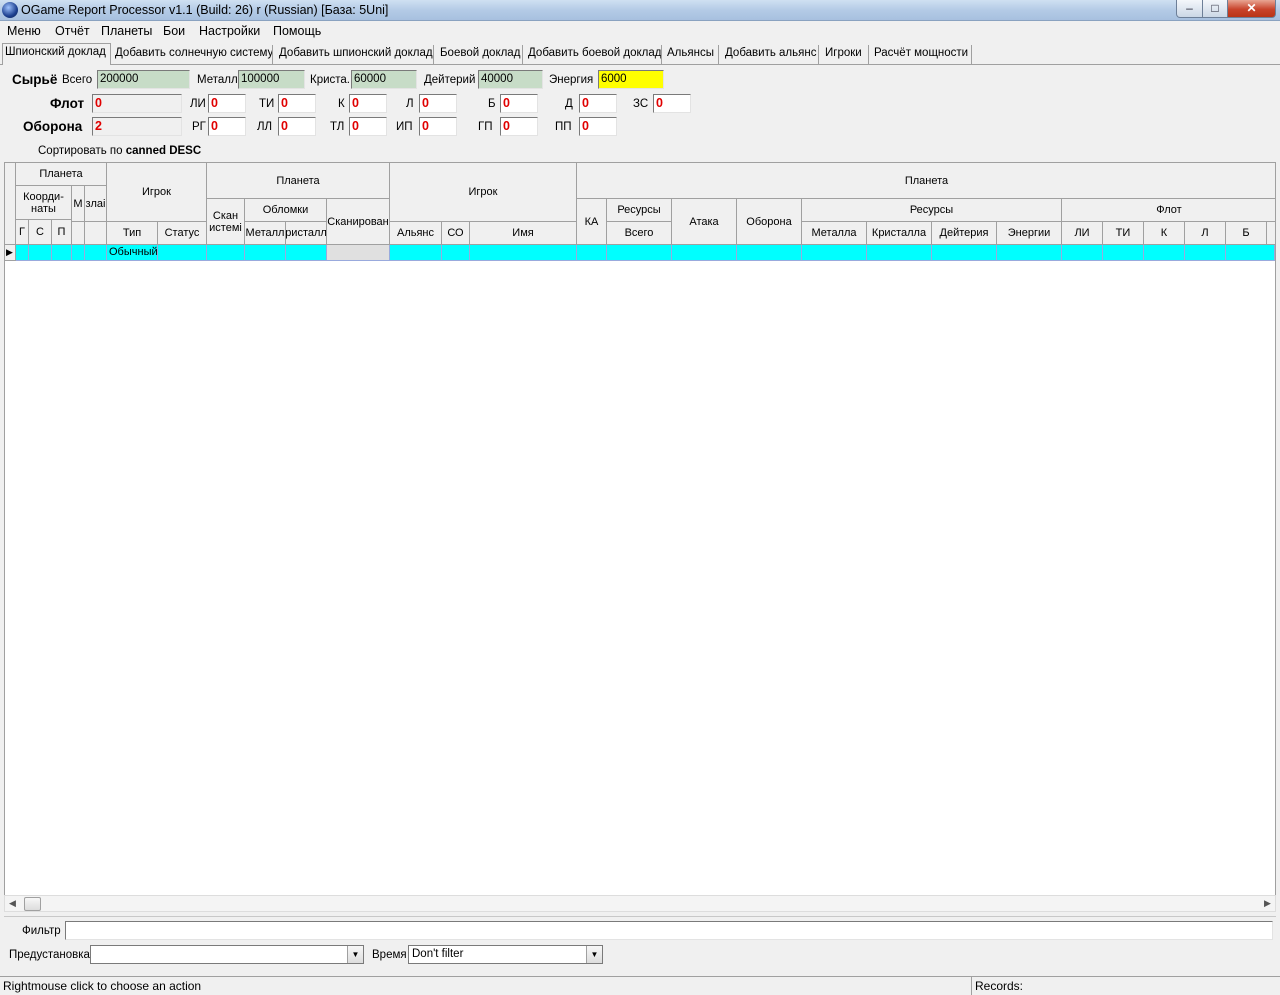 The image size is (1280, 995). I want to click on cell-scan-system, so click(226, 253).